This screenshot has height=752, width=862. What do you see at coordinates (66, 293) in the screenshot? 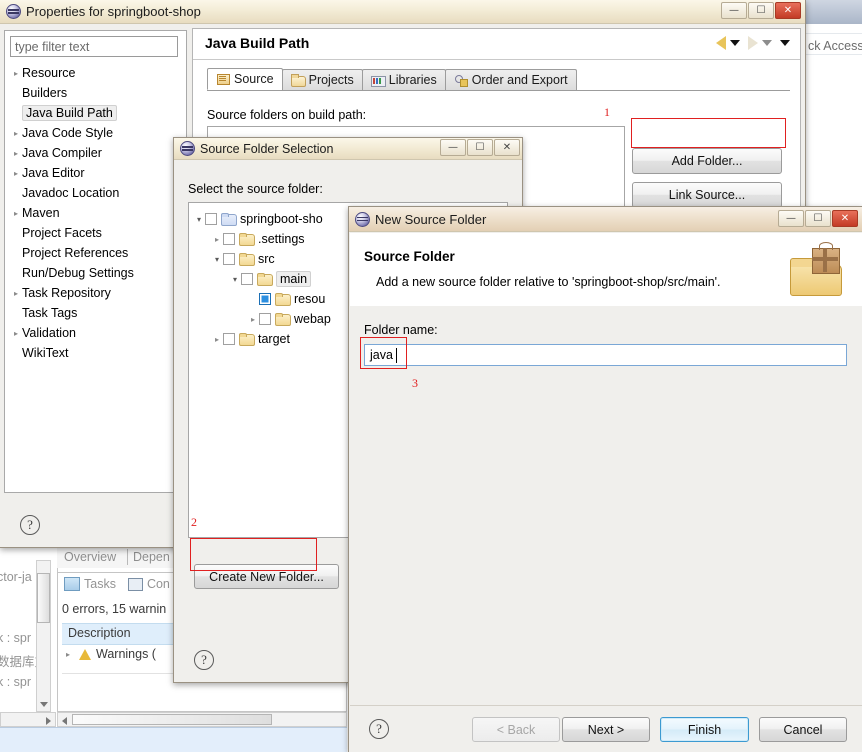
I see `sidebar-item-label: Task Repository` at bounding box center [66, 293].